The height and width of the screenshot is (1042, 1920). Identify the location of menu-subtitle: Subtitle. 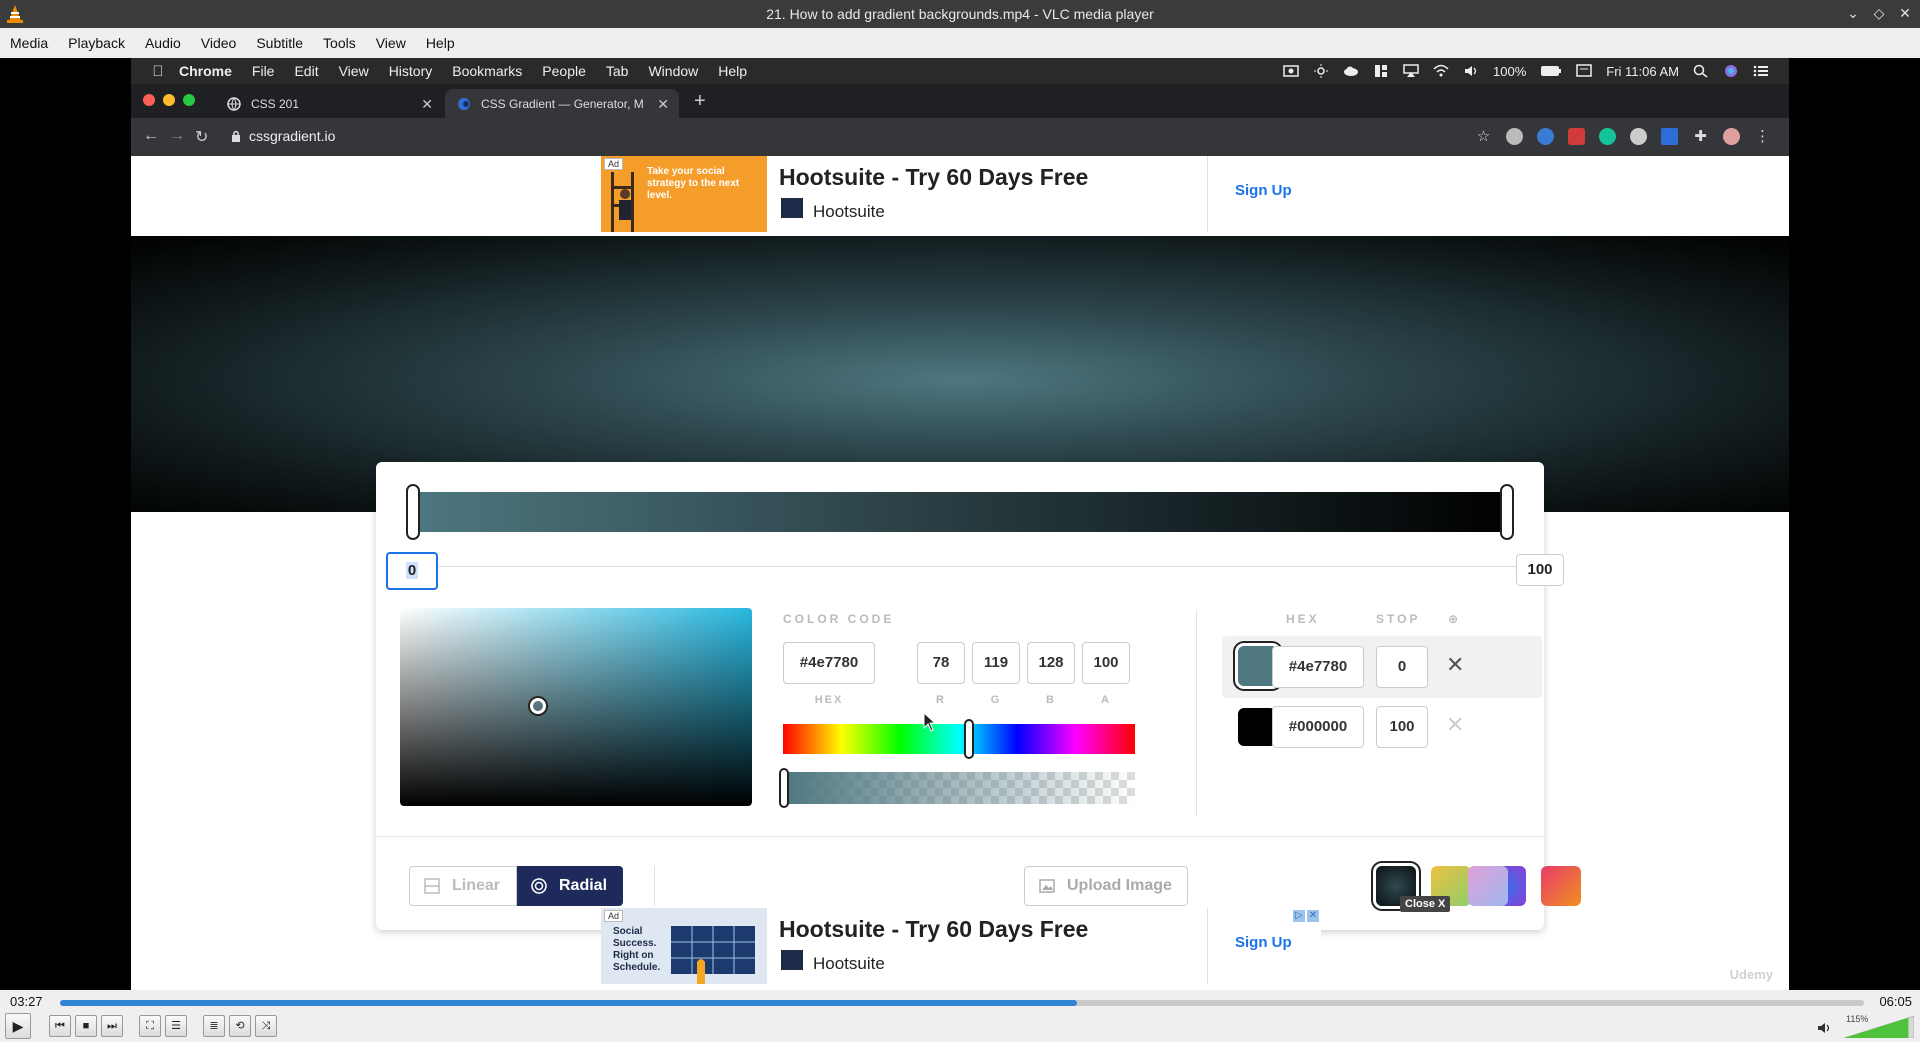
(279, 43).